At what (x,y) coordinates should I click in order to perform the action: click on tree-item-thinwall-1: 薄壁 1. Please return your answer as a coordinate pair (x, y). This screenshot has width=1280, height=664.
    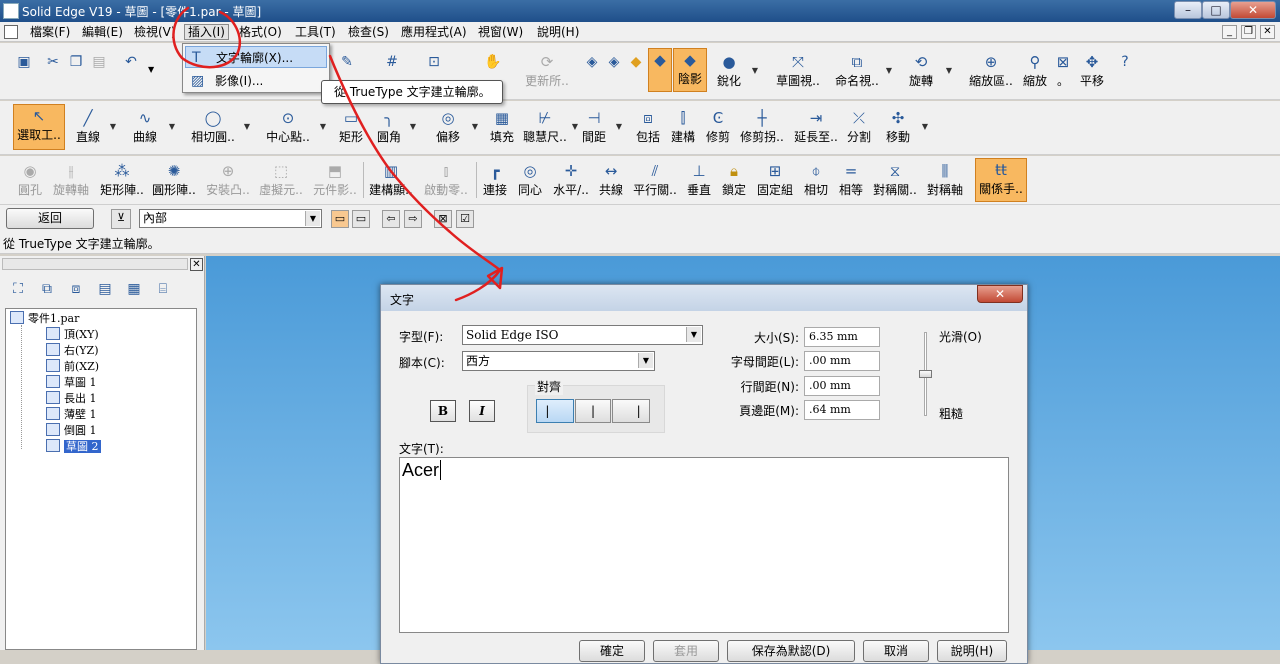
    Looking at the image, I should click on (71, 415).